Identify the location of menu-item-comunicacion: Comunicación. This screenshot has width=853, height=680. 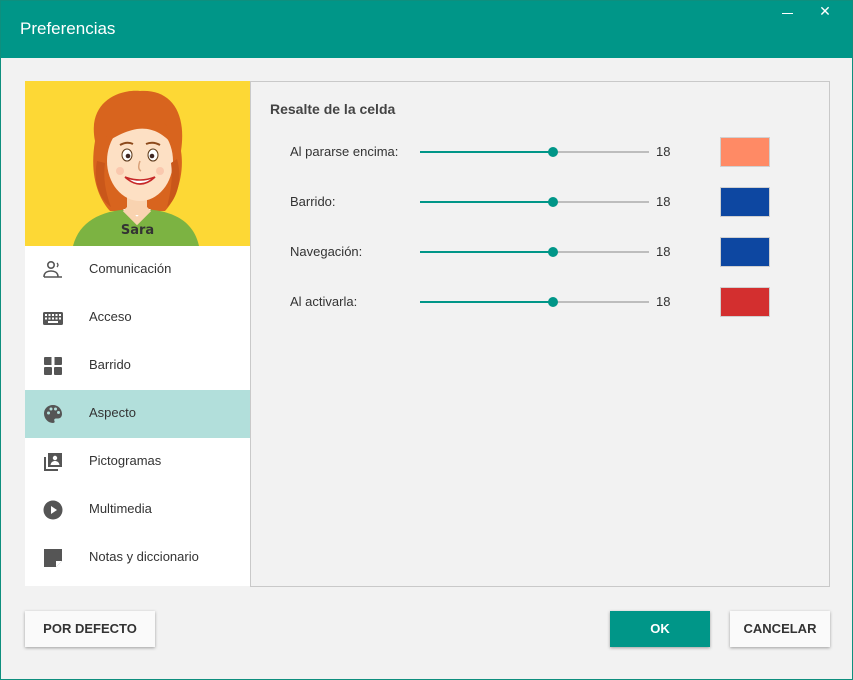
(137, 270).